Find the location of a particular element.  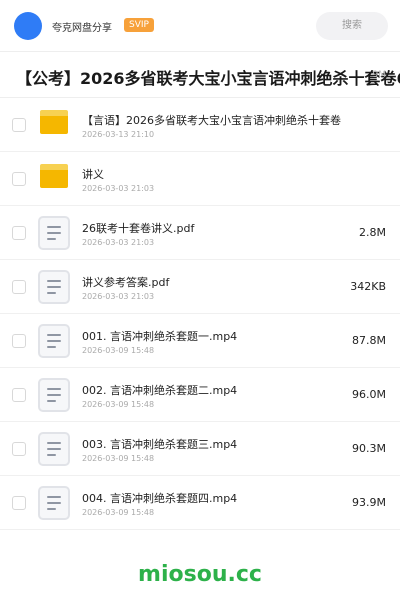

file-name: 讲义 is located at coordinates (93, 174).